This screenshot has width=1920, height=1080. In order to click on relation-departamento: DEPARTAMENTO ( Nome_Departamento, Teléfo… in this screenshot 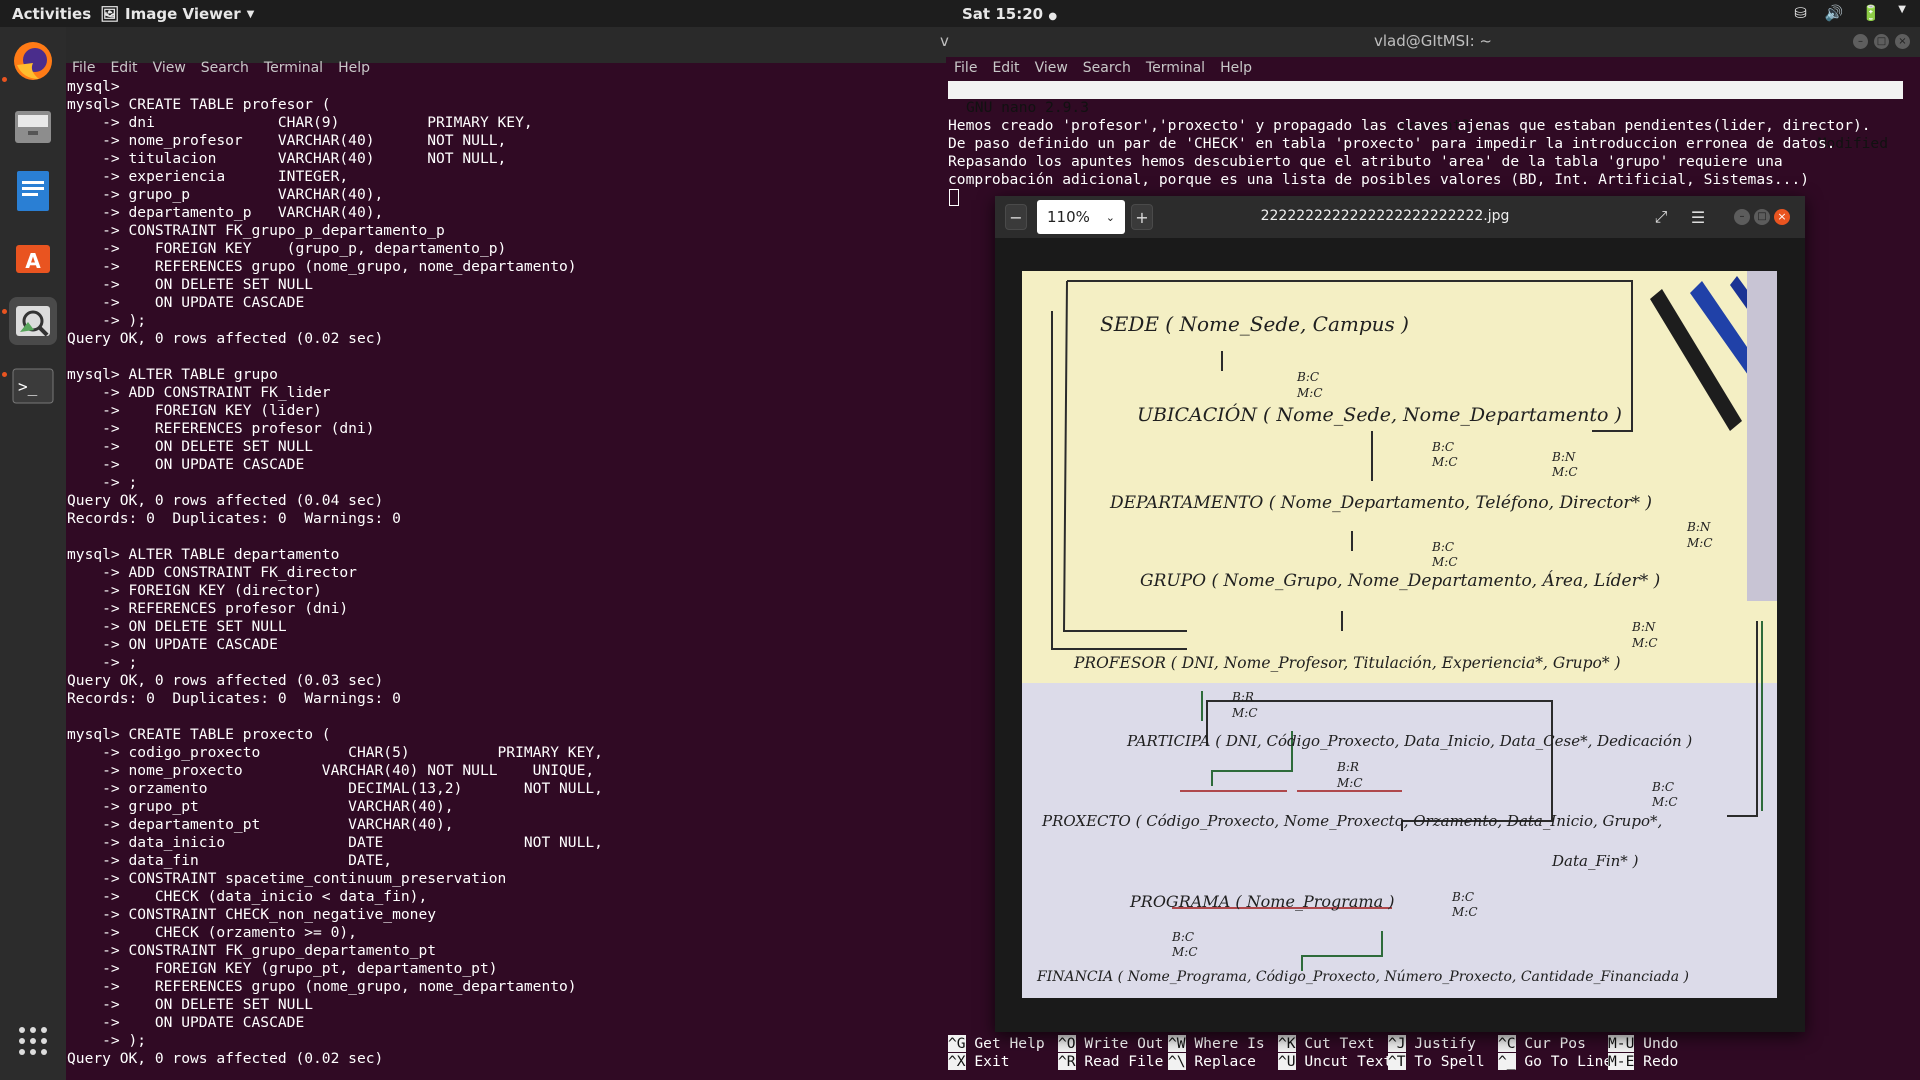, I will do `click(1380, 503)`.